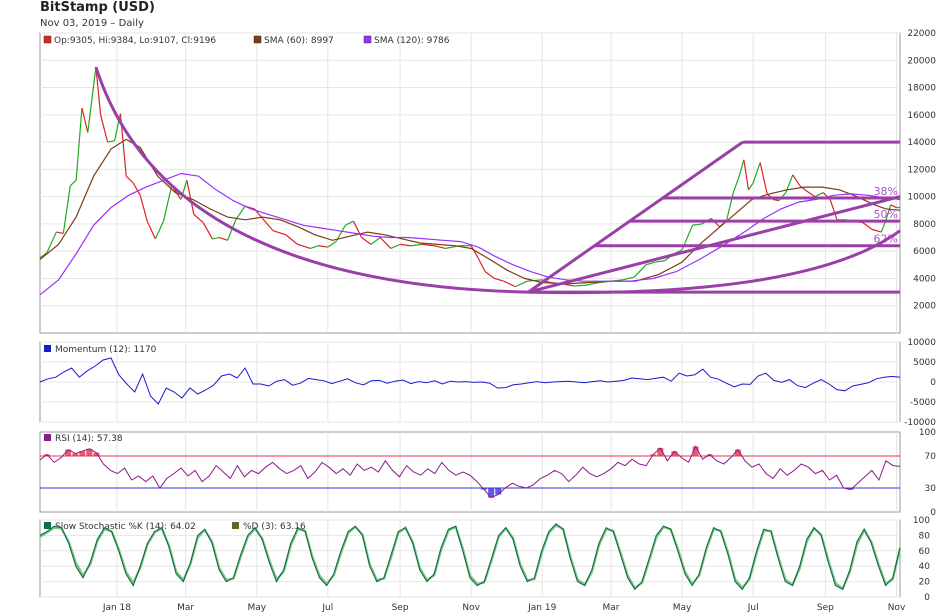 The image size is (940, 615). Describe the element at coordinates (924, 279) in the screenshot. I see `price-y-tick-label: 4000` at that location.